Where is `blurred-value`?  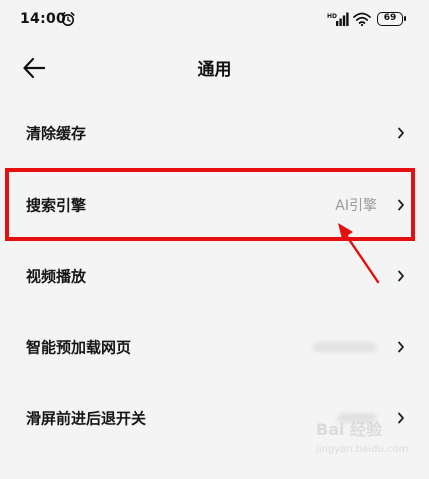 blurred-value is located at coordinates (345, 347).